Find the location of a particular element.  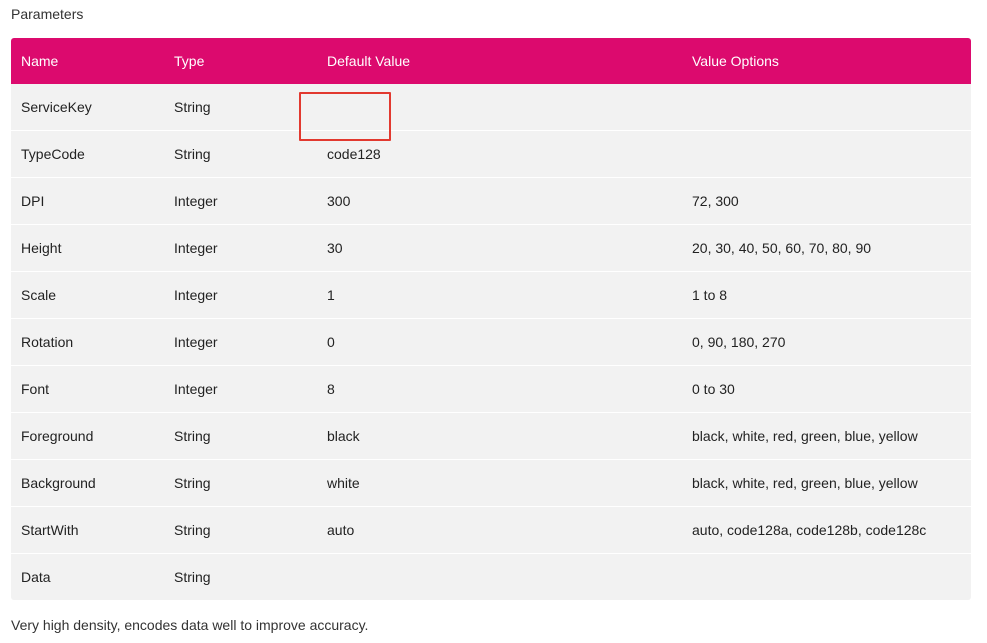

table-caption: Parameters is located at coordinates (47, 14).